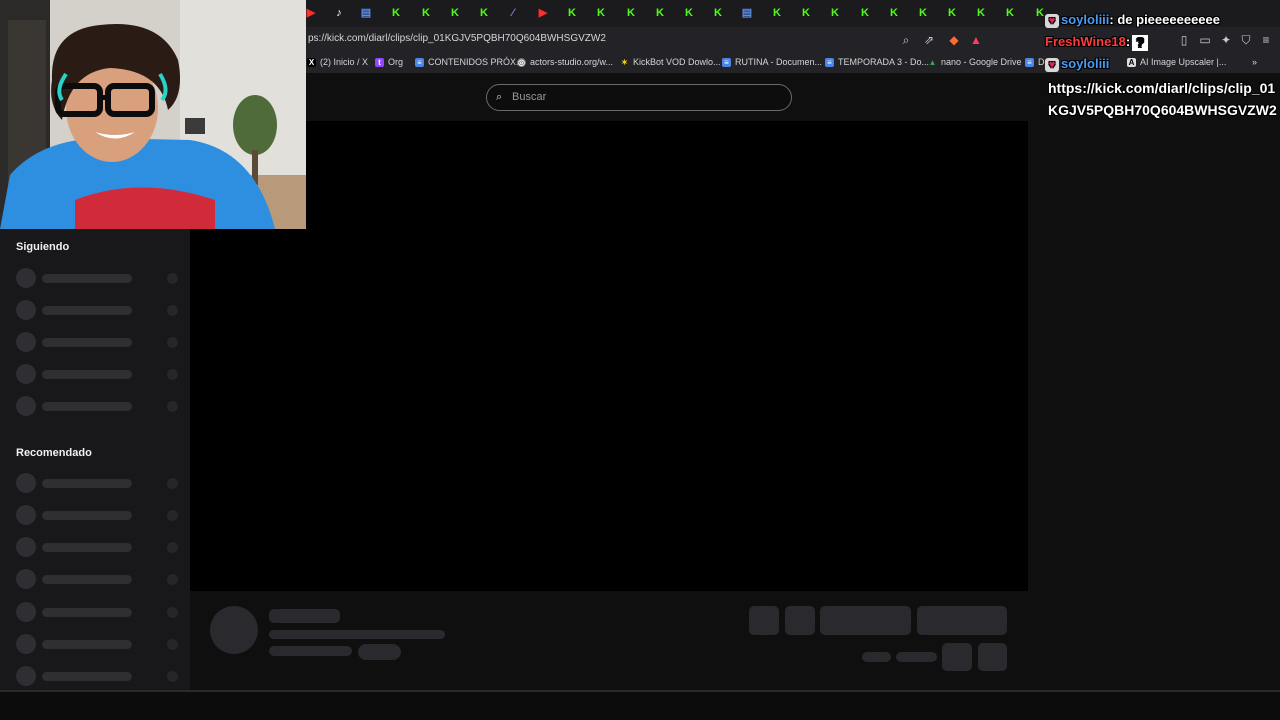 The image size is (1280, 720). Describe the element at coordinates (954, 40) in the screenshot. I see `brave-shield-icon: ◆` at that location.